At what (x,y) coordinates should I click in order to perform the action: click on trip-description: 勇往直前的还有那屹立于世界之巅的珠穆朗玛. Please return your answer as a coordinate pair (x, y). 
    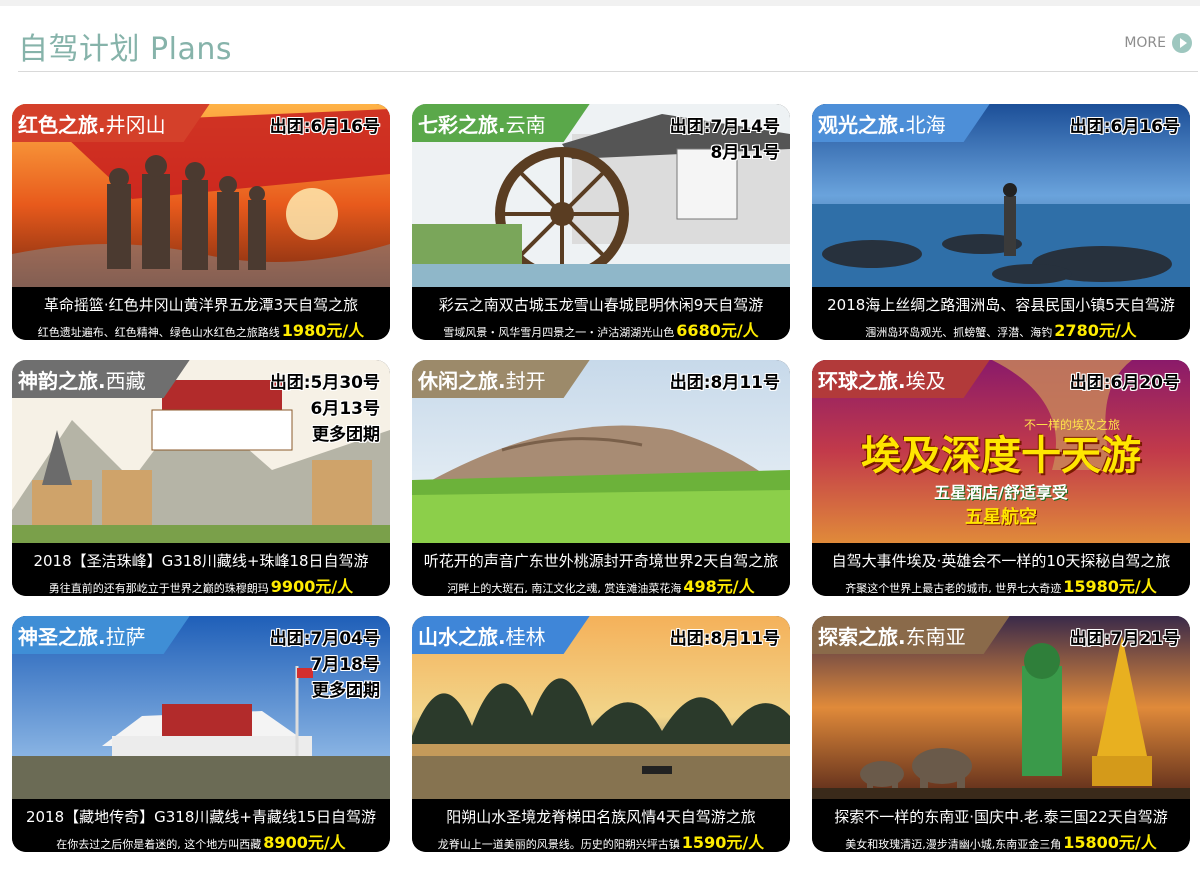
    Looking at the image, I should click on (158, 588).